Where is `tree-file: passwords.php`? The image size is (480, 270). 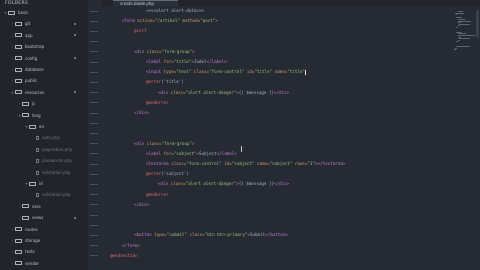
tree-file: passwords.php is located at coordinates (44, 160).